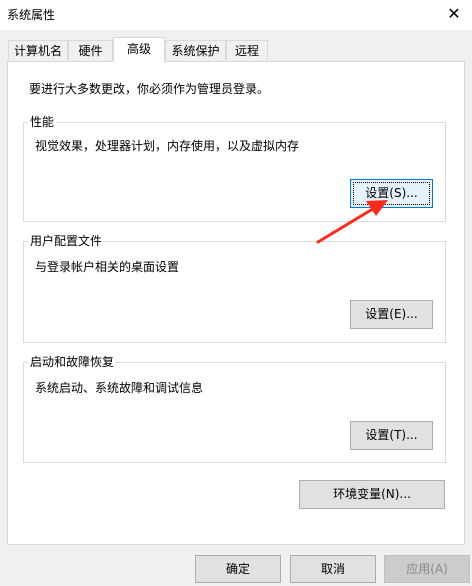 The height and width of the screenshot is (586, 472). Describe the element at coordinates (119, 388) in the screenshot. I see `startup-recovery-description: 系统启动、系统故障和调试信息` at that location.